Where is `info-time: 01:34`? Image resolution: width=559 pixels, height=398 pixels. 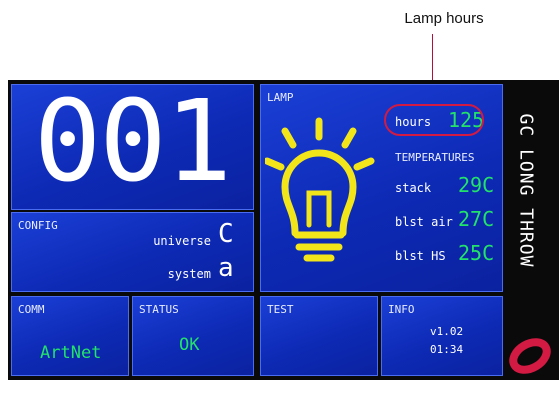
info-time: 01:34 is located at coordinates (447, 349).